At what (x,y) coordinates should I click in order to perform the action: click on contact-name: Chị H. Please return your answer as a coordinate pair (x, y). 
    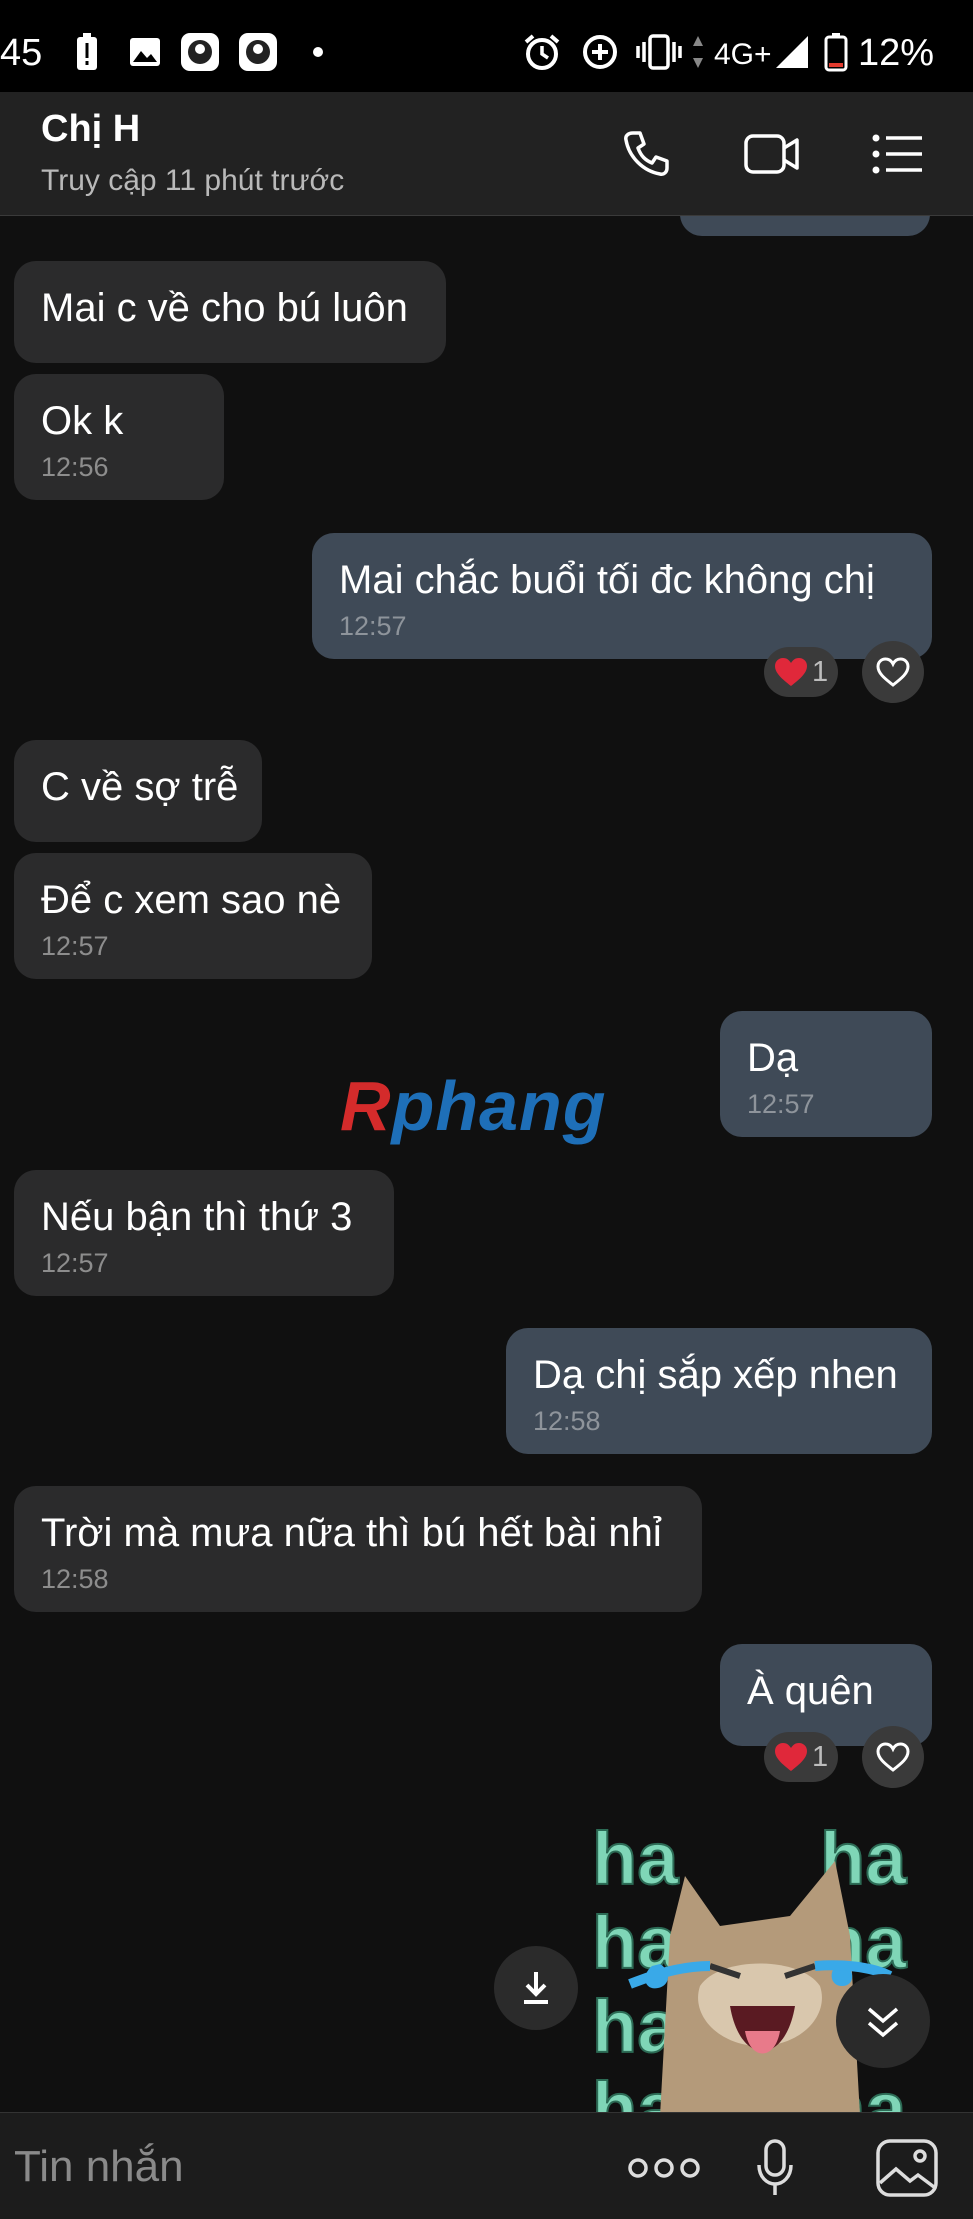
    Looking at the image, I should click on (90, 129).